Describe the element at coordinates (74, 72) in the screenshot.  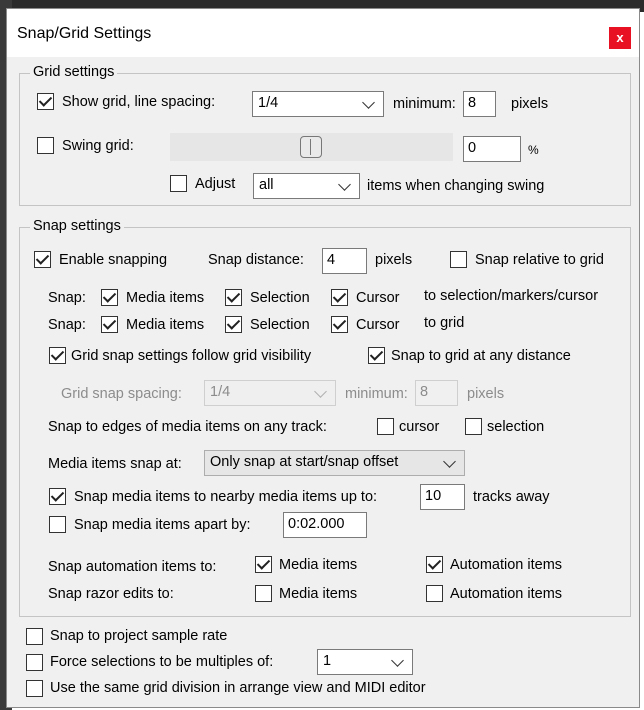
I see `grid-settings-legend: Grid settings` at that location.